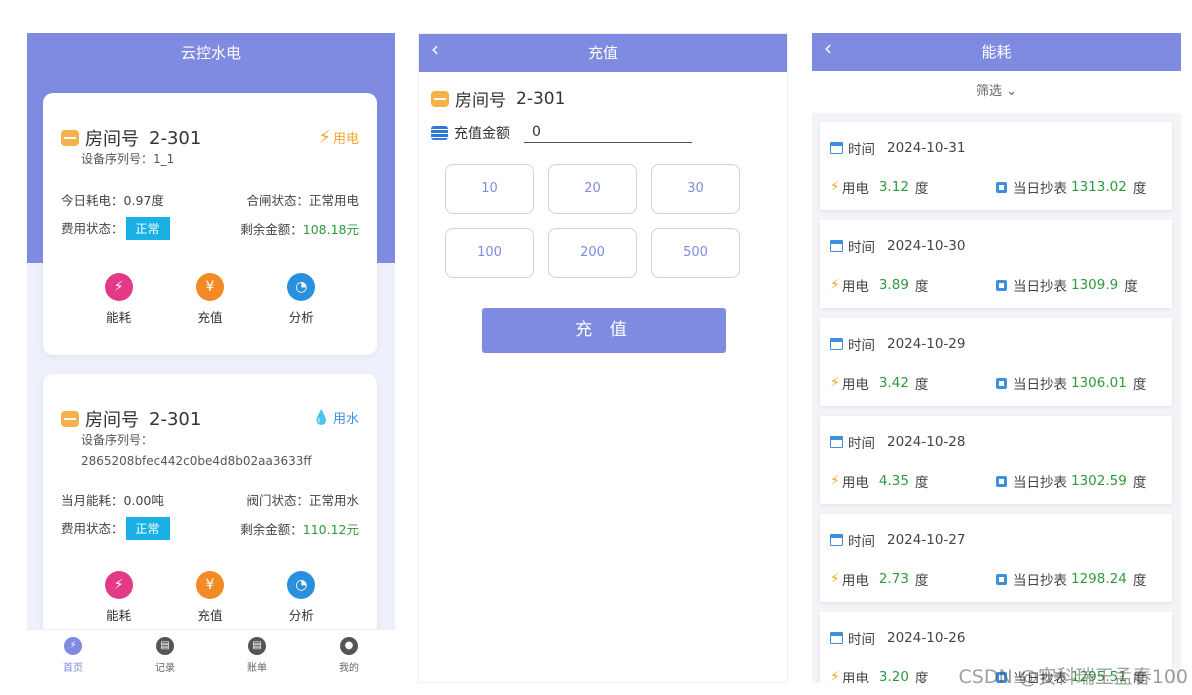 The height and width of the screenshot is (695, 1192). I want to click on tab-profile: ● 我的, so click(349, 656).